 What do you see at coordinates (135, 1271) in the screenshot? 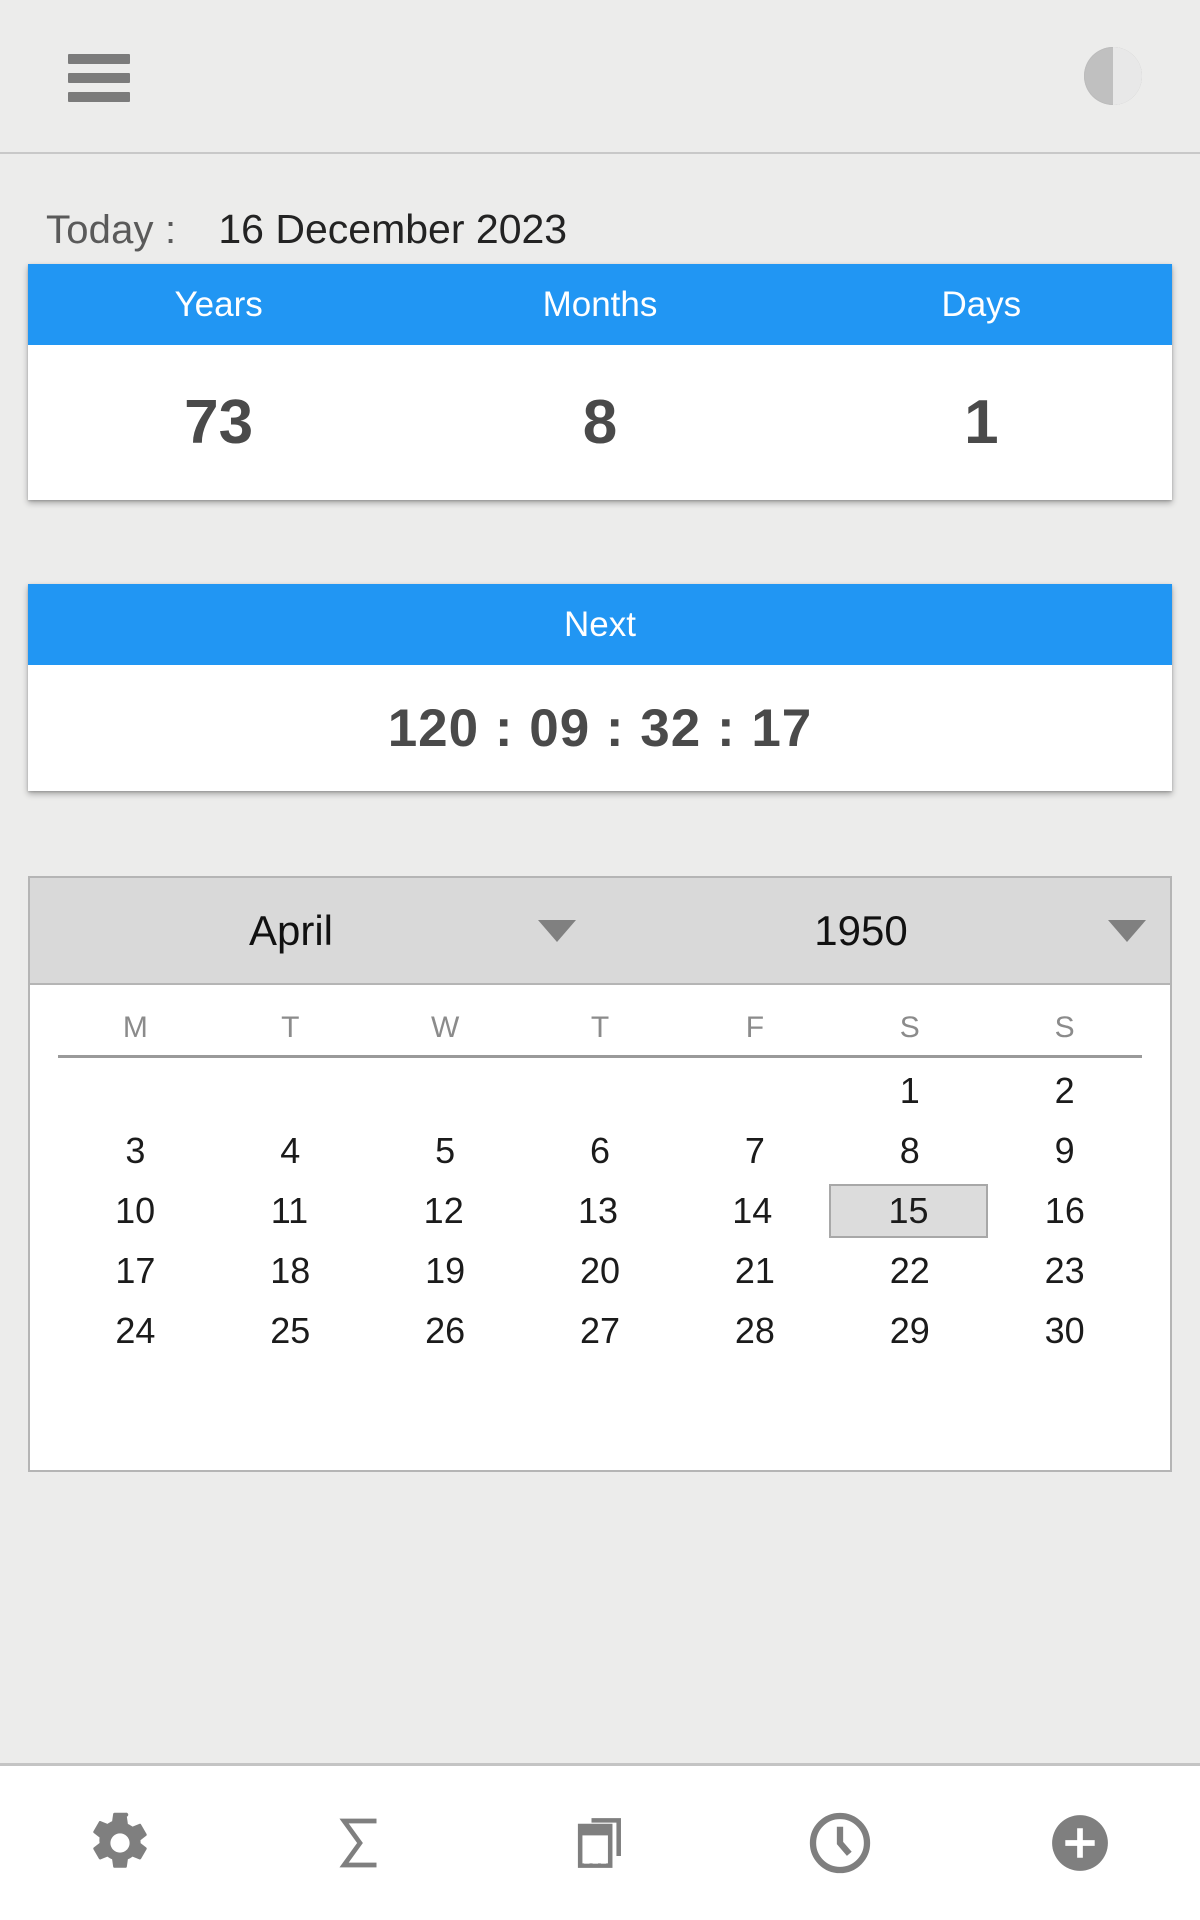
I see `calendar-day-cell: 17` at bounding box center [135, 1271].